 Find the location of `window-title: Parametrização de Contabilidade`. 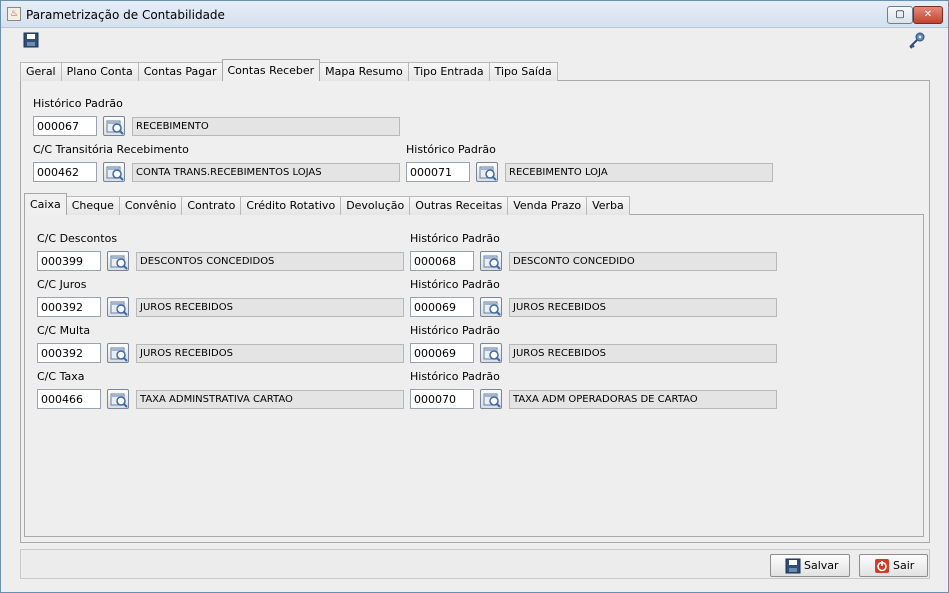

window-title: Parametrização de Contabilidade is located at coordinates (125, 15).